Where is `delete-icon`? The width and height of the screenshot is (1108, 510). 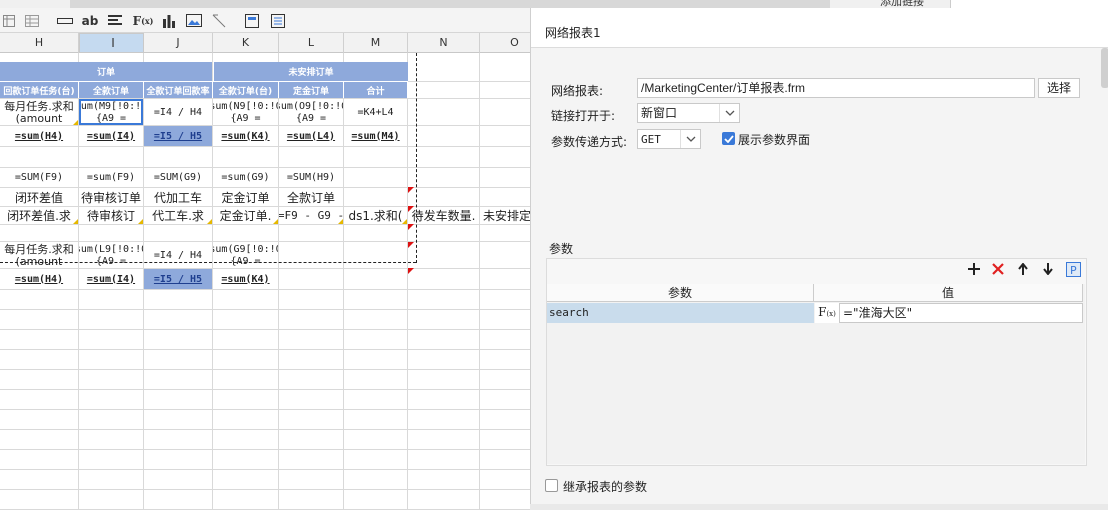
delete-icon is located at coordinates (998, 269).